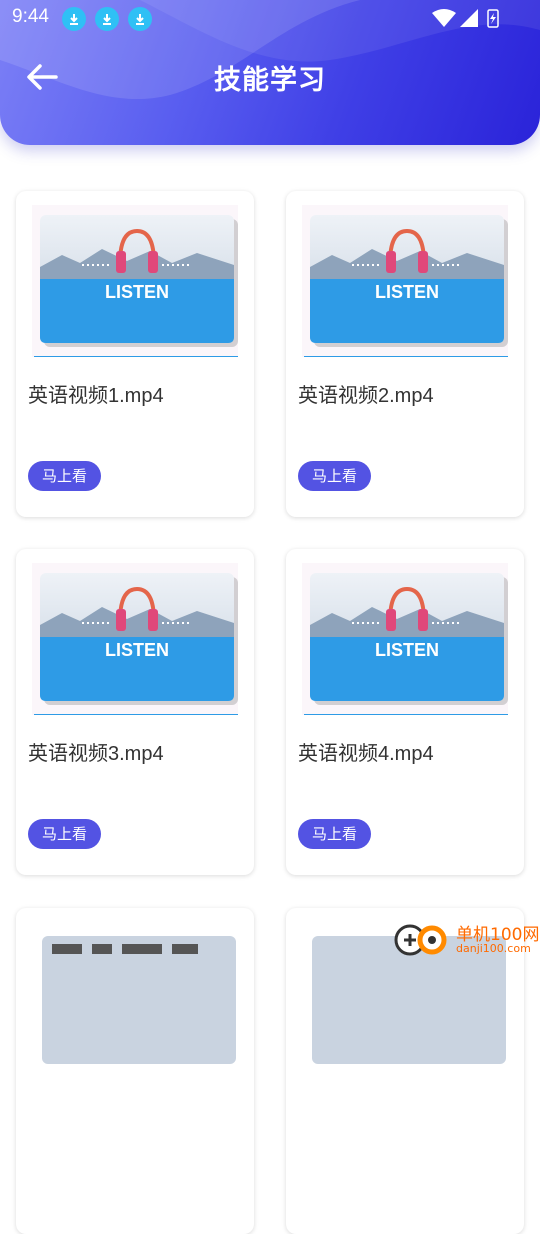 This screenshot has height=1234, width=540. Describe the element at coordinates (366, 754) in the screenshot. I see `video-title: 英语视频4.mp4` at that location.